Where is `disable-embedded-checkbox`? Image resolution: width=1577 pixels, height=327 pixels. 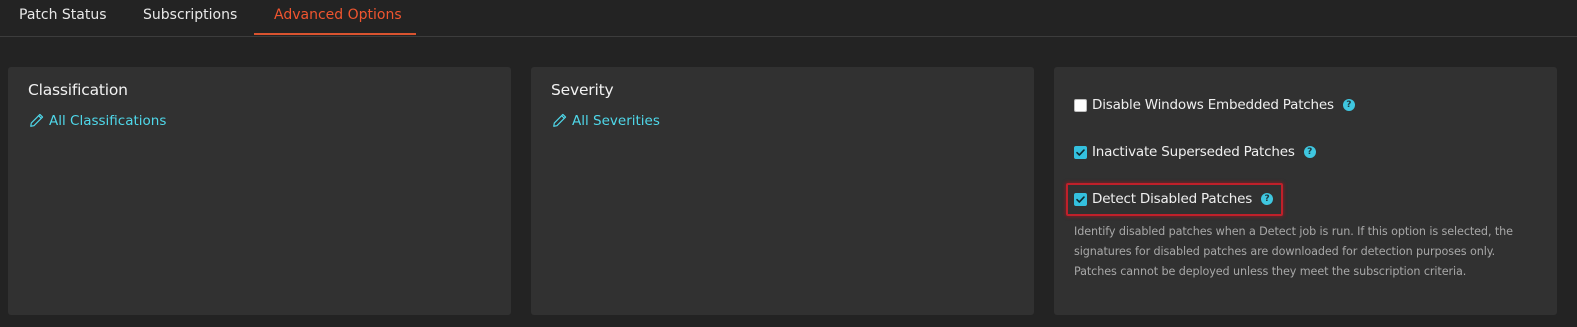 disable-embedded-checkbox is located at coordinates (1080, 105).